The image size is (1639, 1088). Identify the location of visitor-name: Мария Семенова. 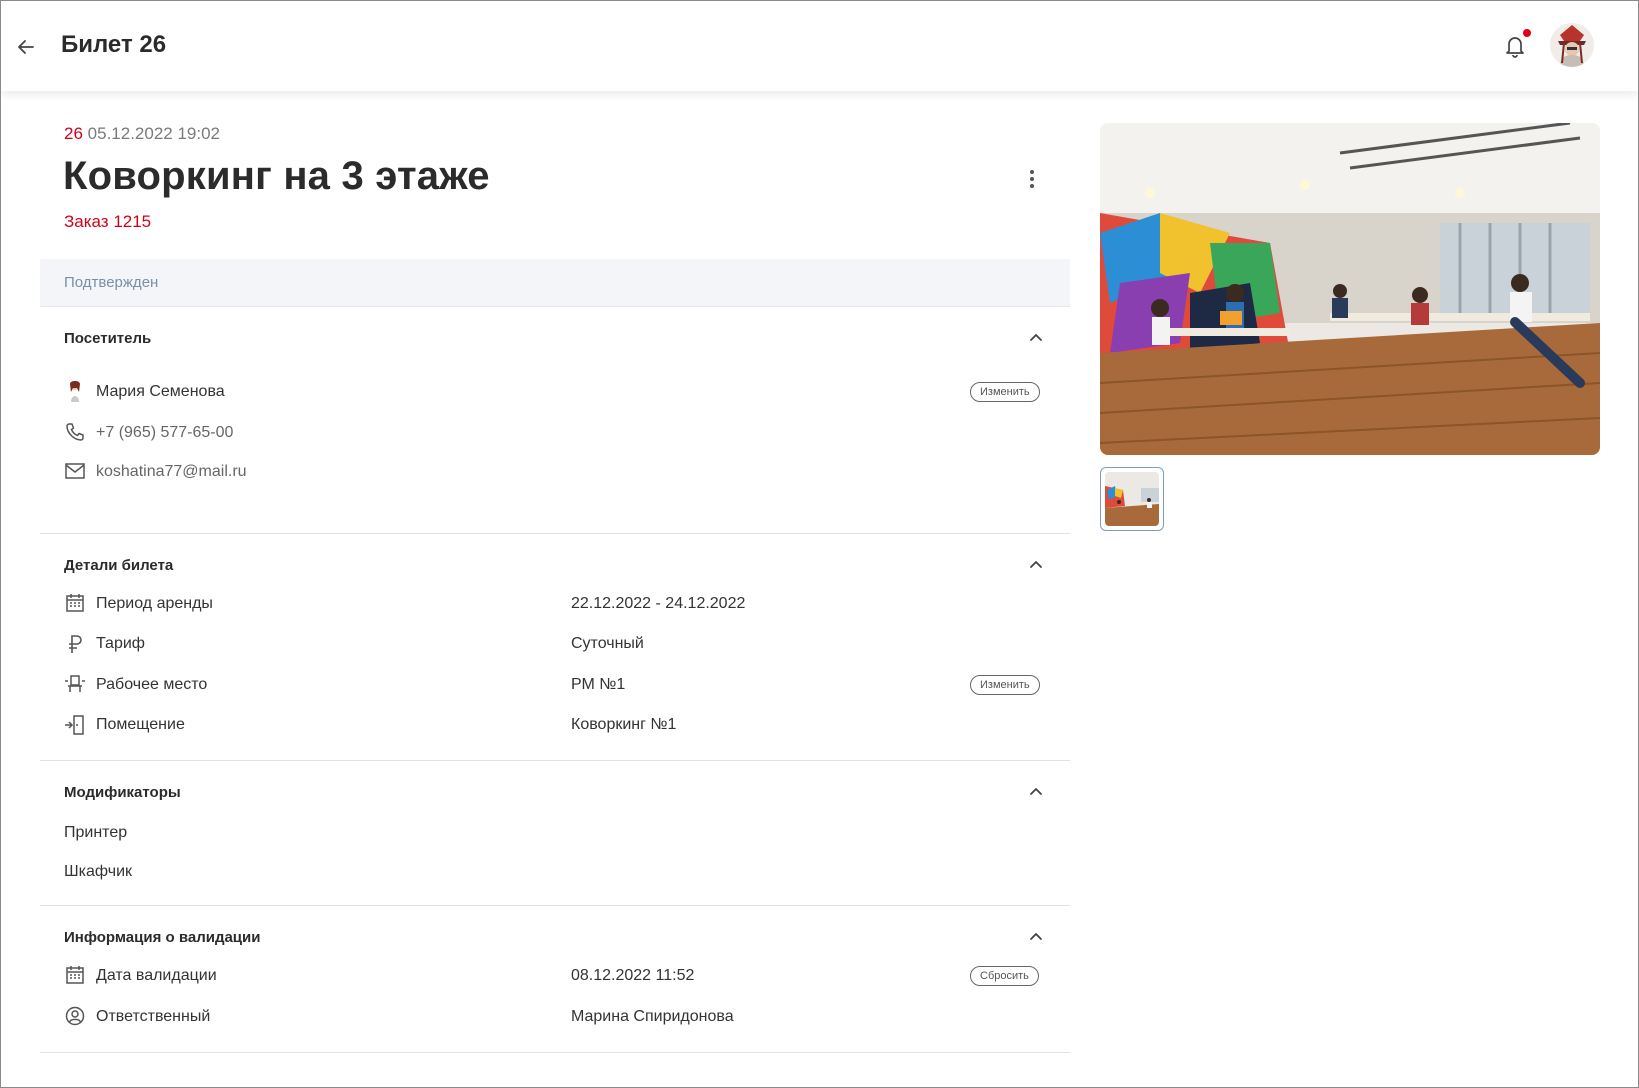
(160, 391).